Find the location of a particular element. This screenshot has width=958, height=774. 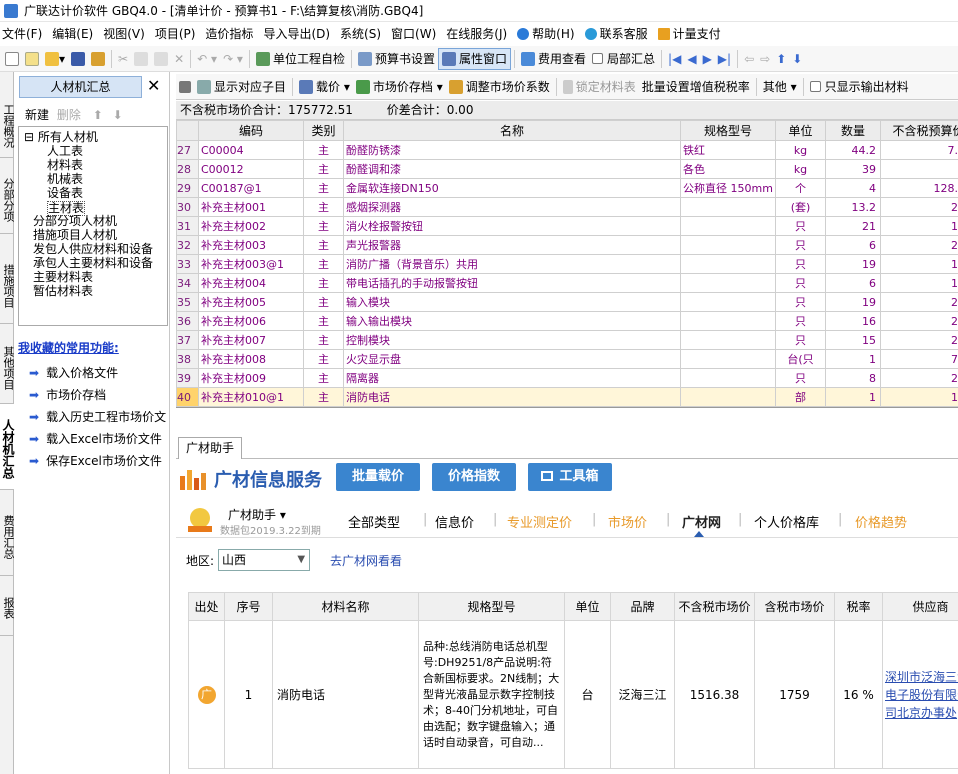

row-unit: 只 is located at coordinates (800, 302).